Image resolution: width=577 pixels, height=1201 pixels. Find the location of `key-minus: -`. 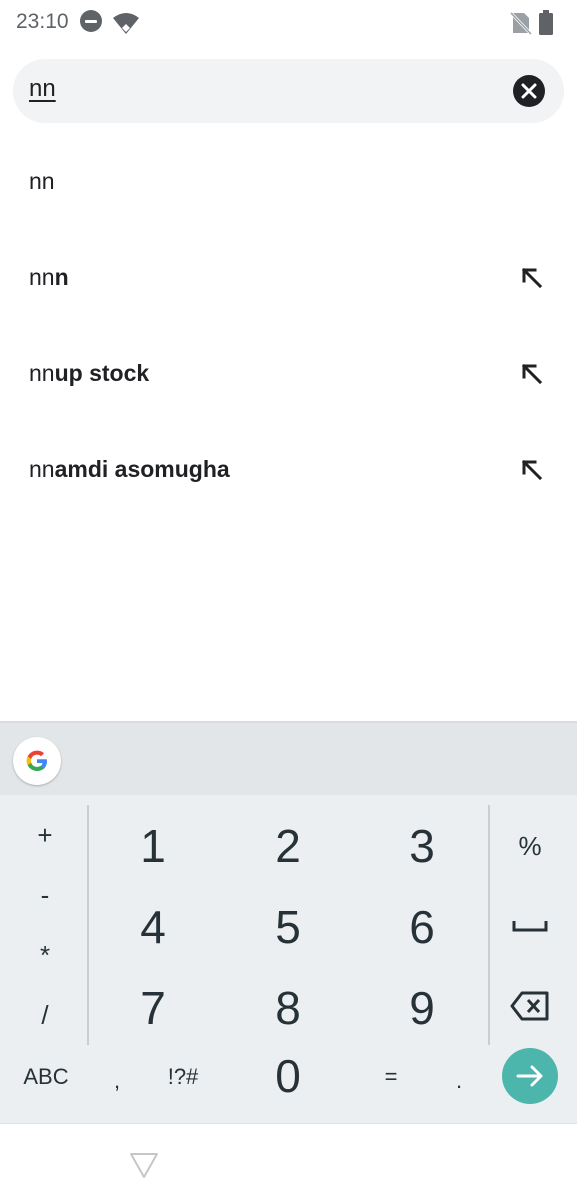

key-minus: - is located at coordinates (45, 895).